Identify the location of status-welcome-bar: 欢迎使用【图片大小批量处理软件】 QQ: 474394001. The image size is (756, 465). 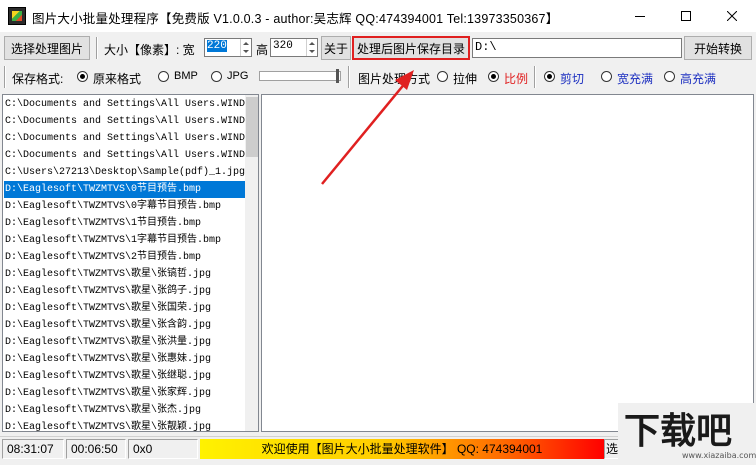
(402, 449).